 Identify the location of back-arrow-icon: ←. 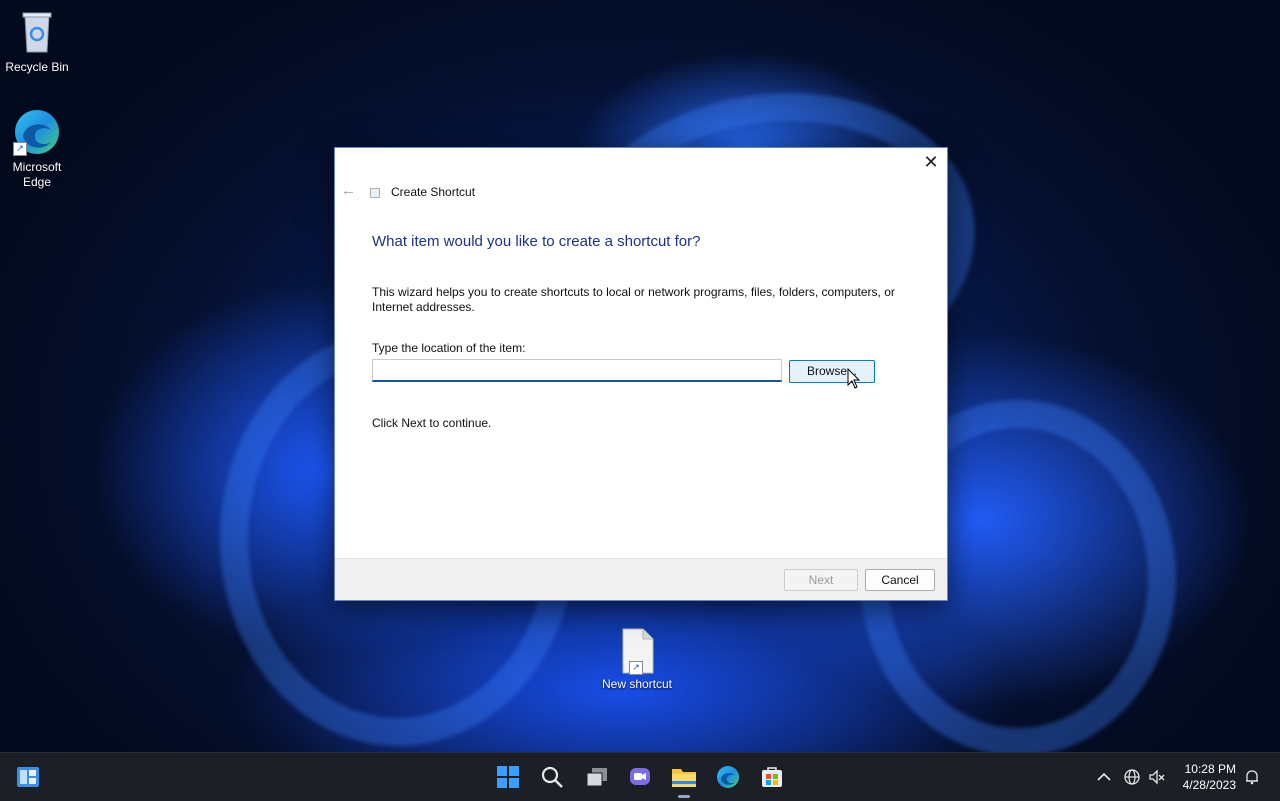
(348, 190).